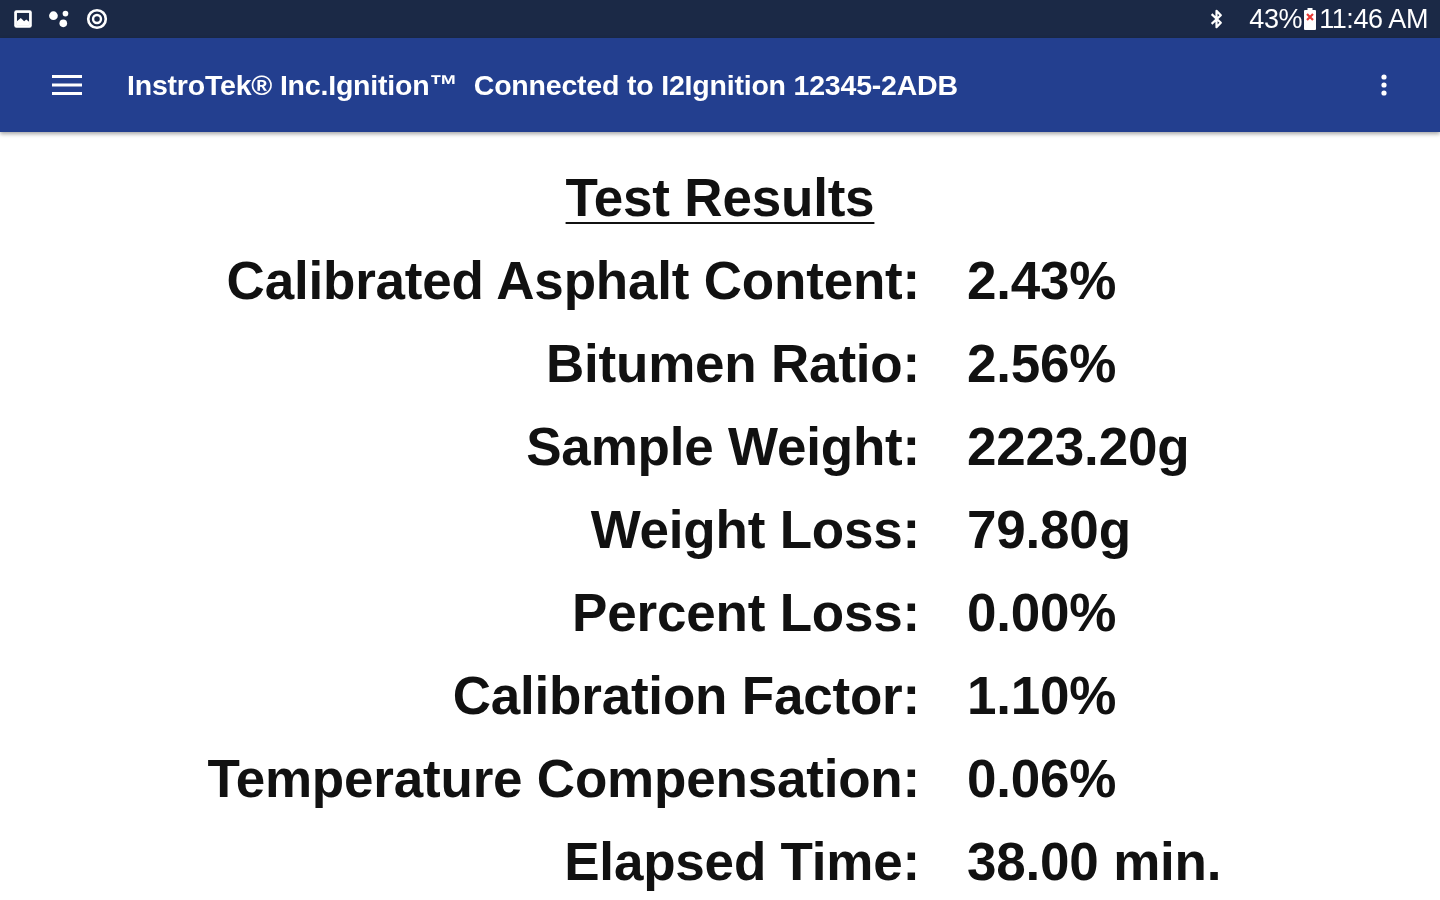  What do you see at coordinates (23, 19) in the screenshot?
I see `image-icon` at bounding box center [23, 19].